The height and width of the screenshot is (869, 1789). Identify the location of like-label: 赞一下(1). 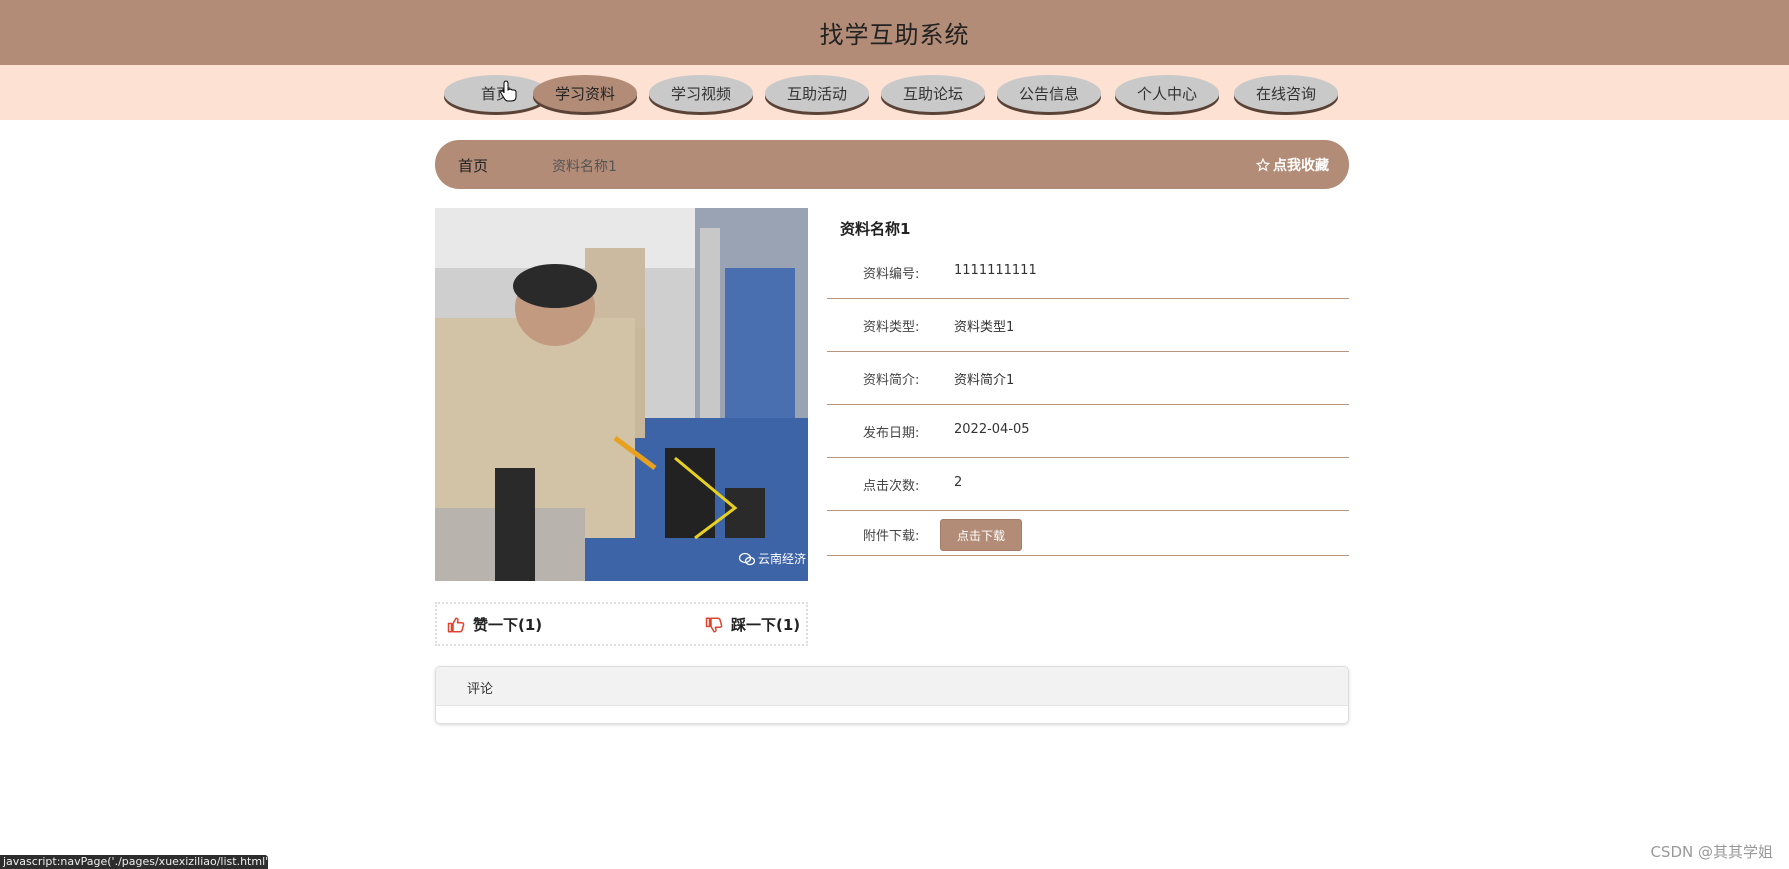
(508, 625).